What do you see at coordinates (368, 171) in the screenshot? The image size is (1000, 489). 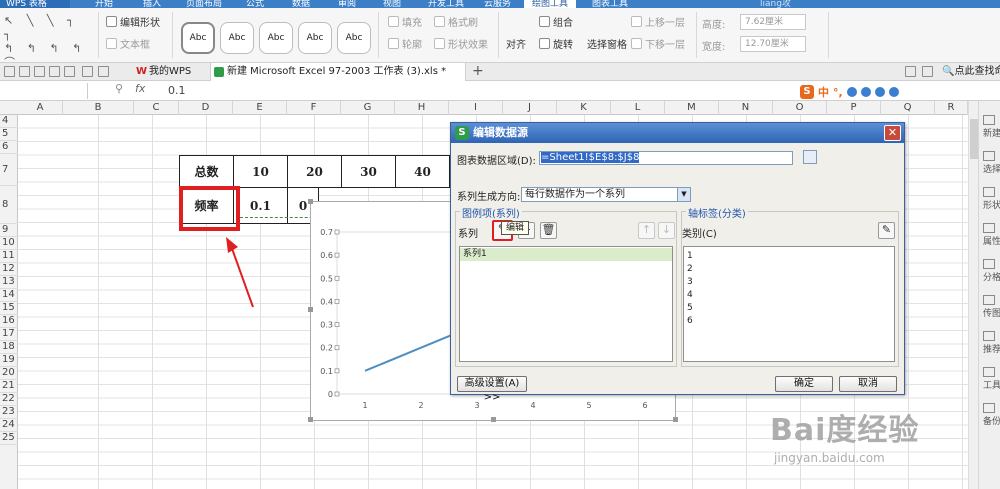 I see `cell-g7: 30` at bounding box center [368, 171].